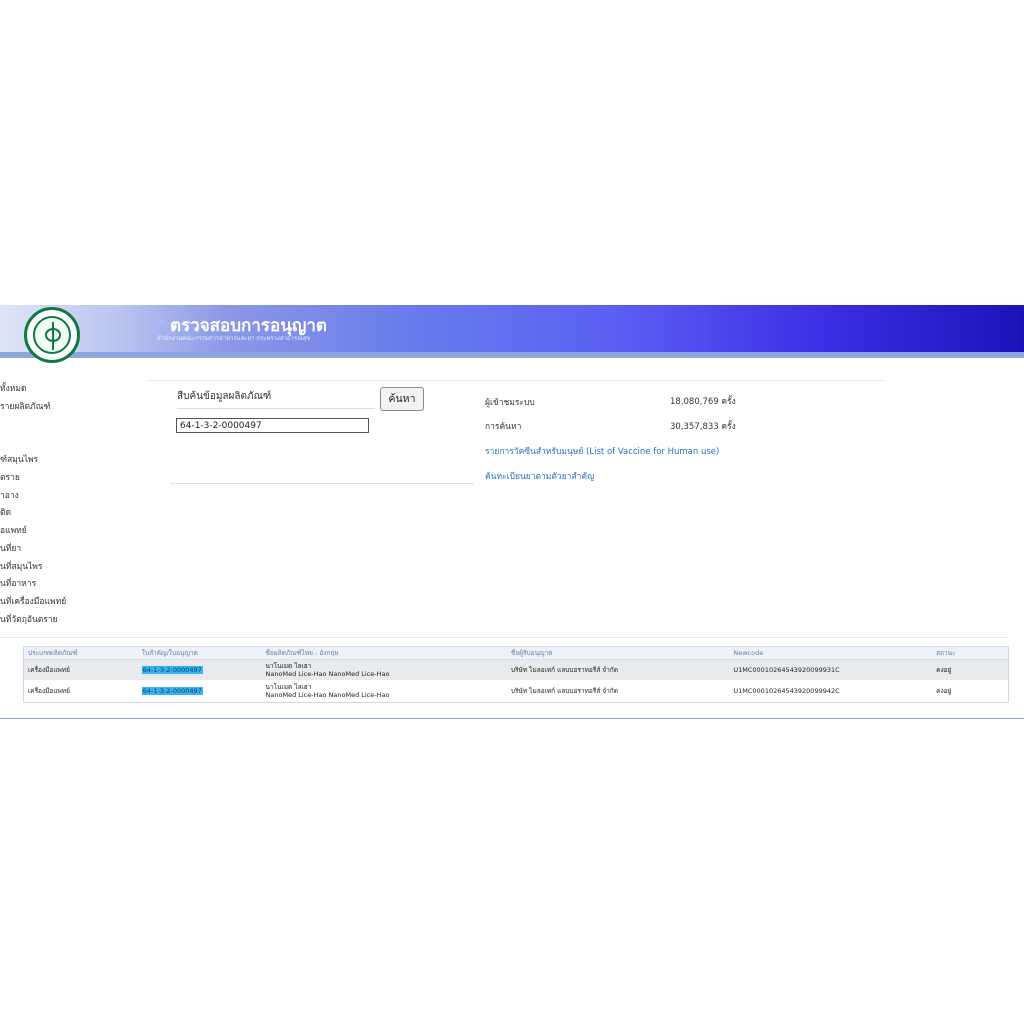 The width and height of the screenshot is (1024, 1024). What do you see at coordinates (10, 548) in the screenshot?
I see `nav-item-drug-place: นที่ยา` at bounding box center [10, 548].